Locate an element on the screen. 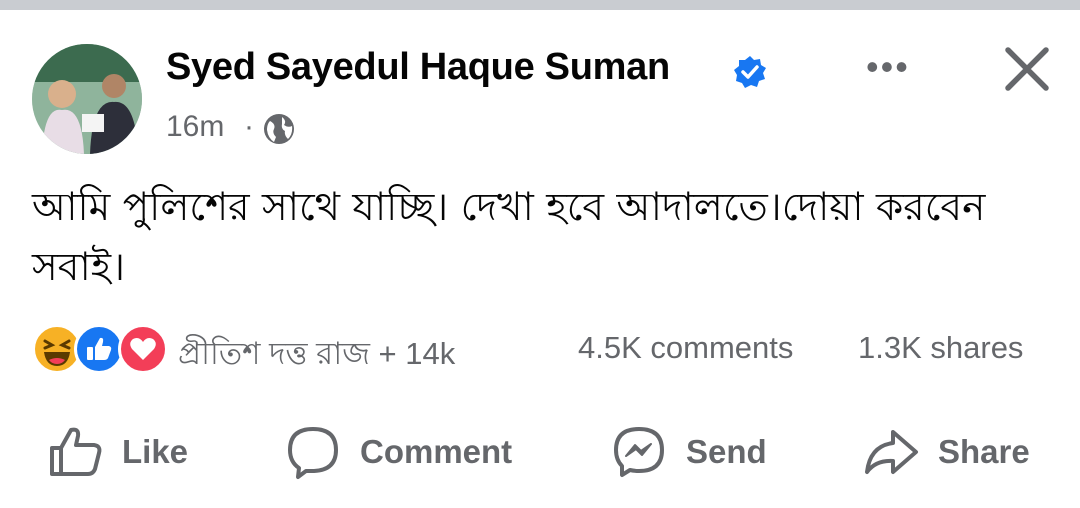 This screenshot has height=508, width=1080. like-label: Like is located at coordinates (155, 451).